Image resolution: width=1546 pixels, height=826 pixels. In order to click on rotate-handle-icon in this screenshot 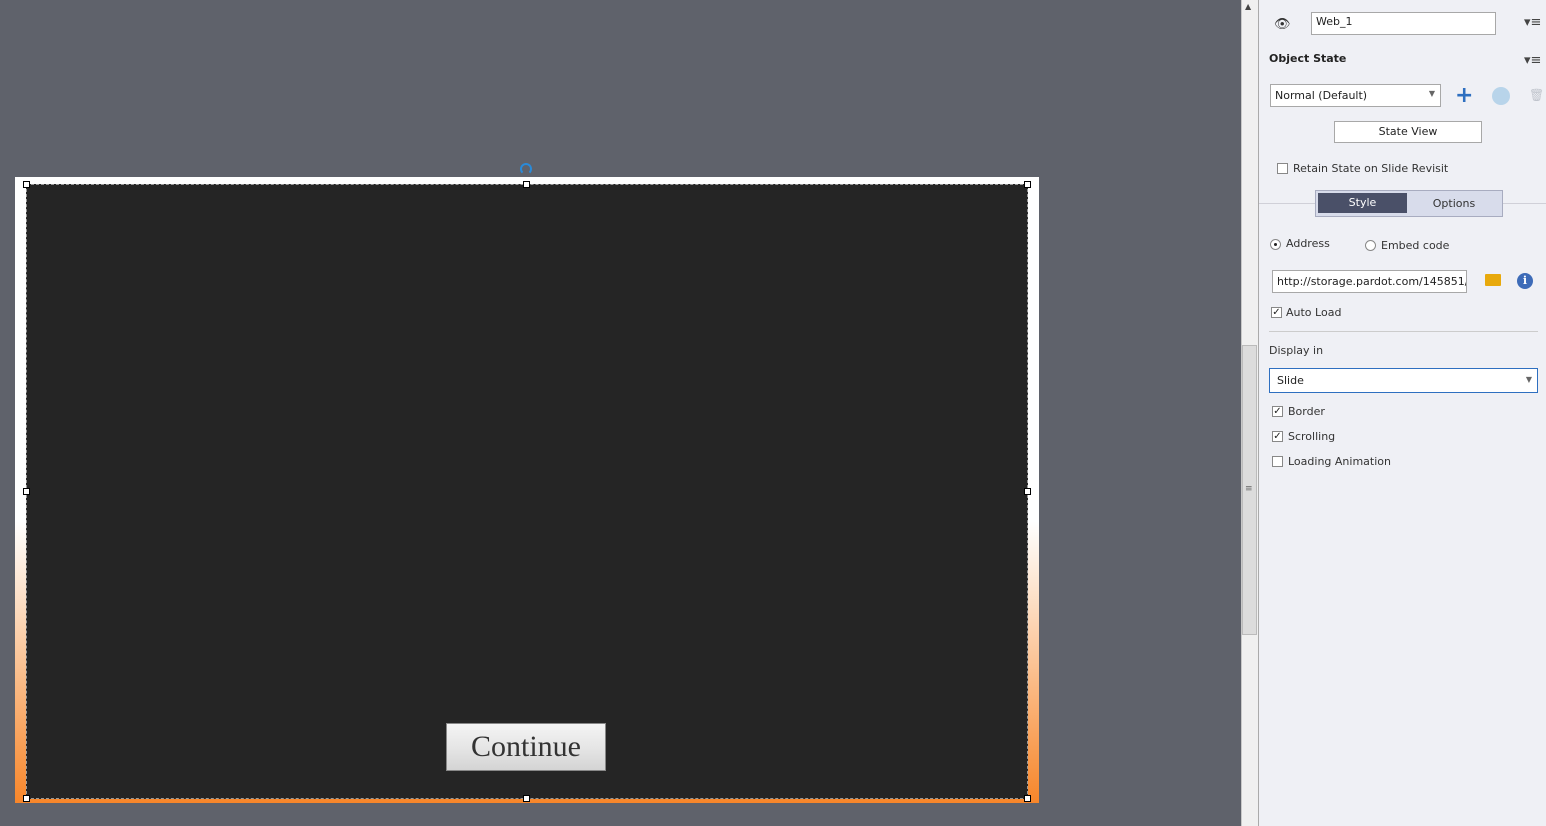, I will do `click(526, 169)`.